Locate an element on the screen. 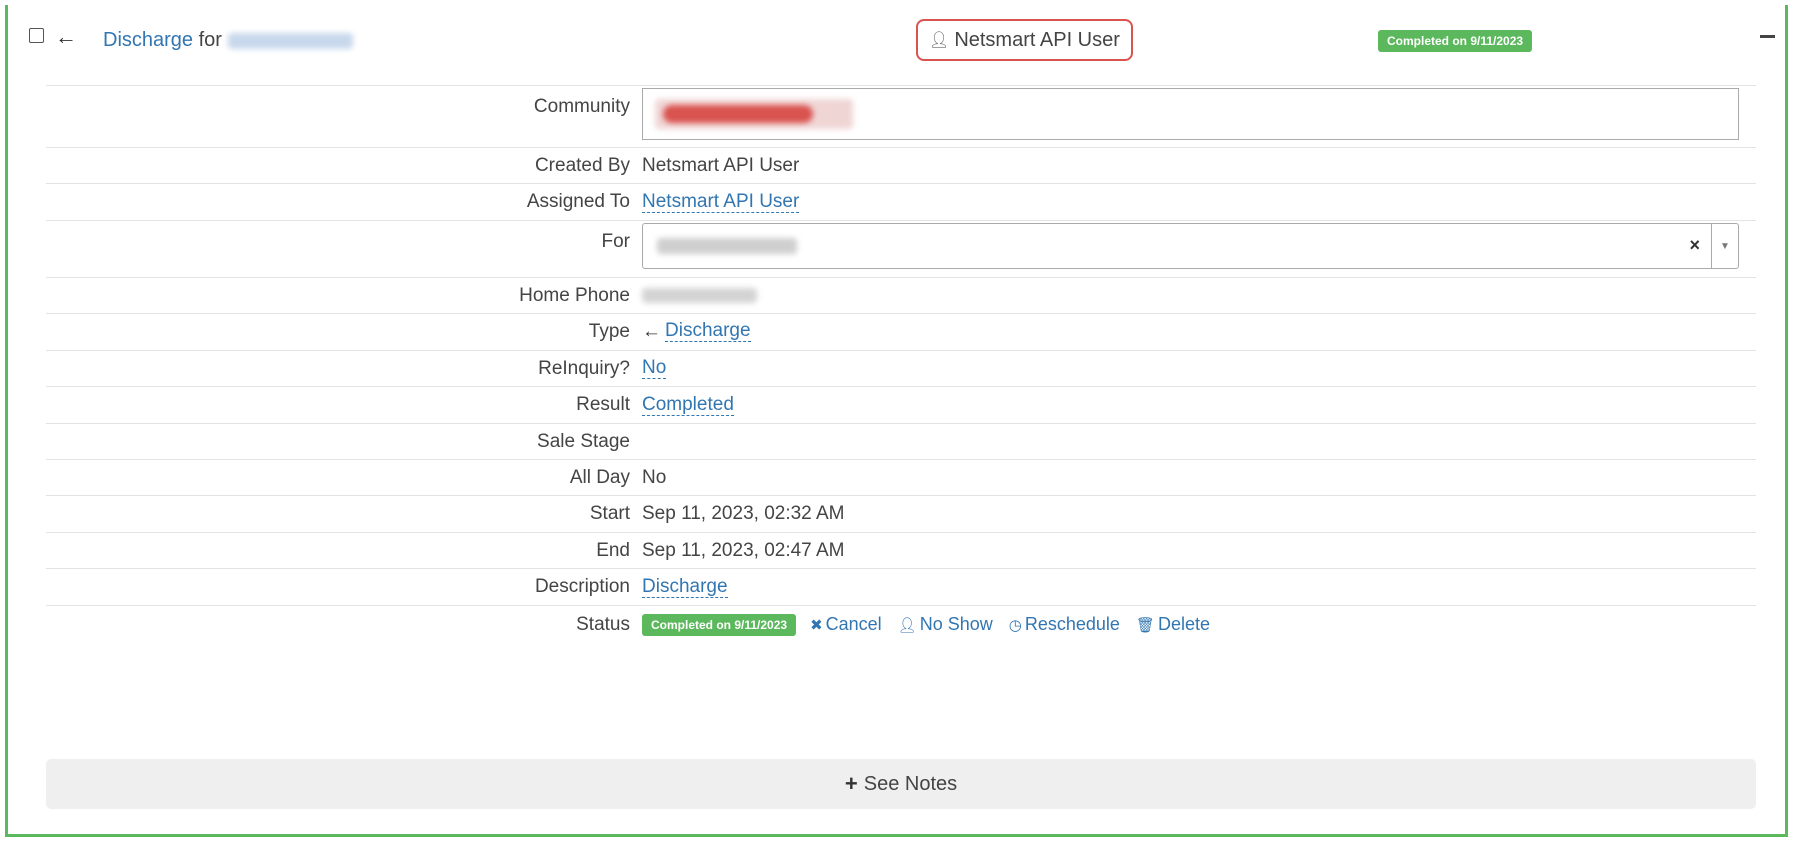 The image size is (1797, 842). assigned-to-label: Assigned To is located at coordinates (578, 201).